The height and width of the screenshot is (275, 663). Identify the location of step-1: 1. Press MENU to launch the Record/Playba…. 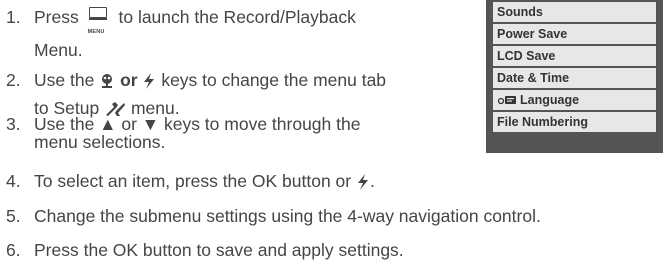
(181, 33).